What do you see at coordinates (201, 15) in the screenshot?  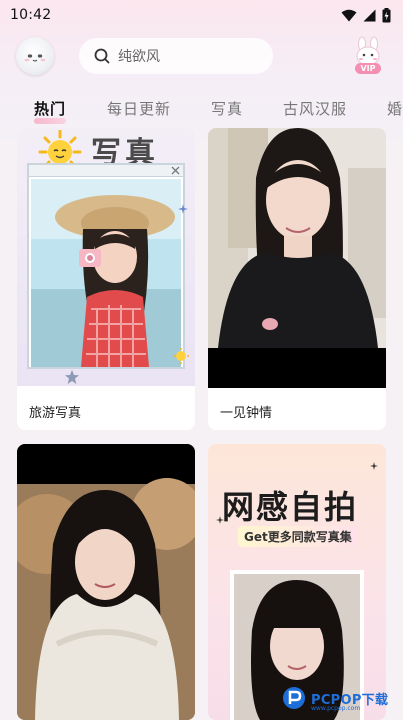 I see `status-bar: 10:42` at bounding box center [201, 15].